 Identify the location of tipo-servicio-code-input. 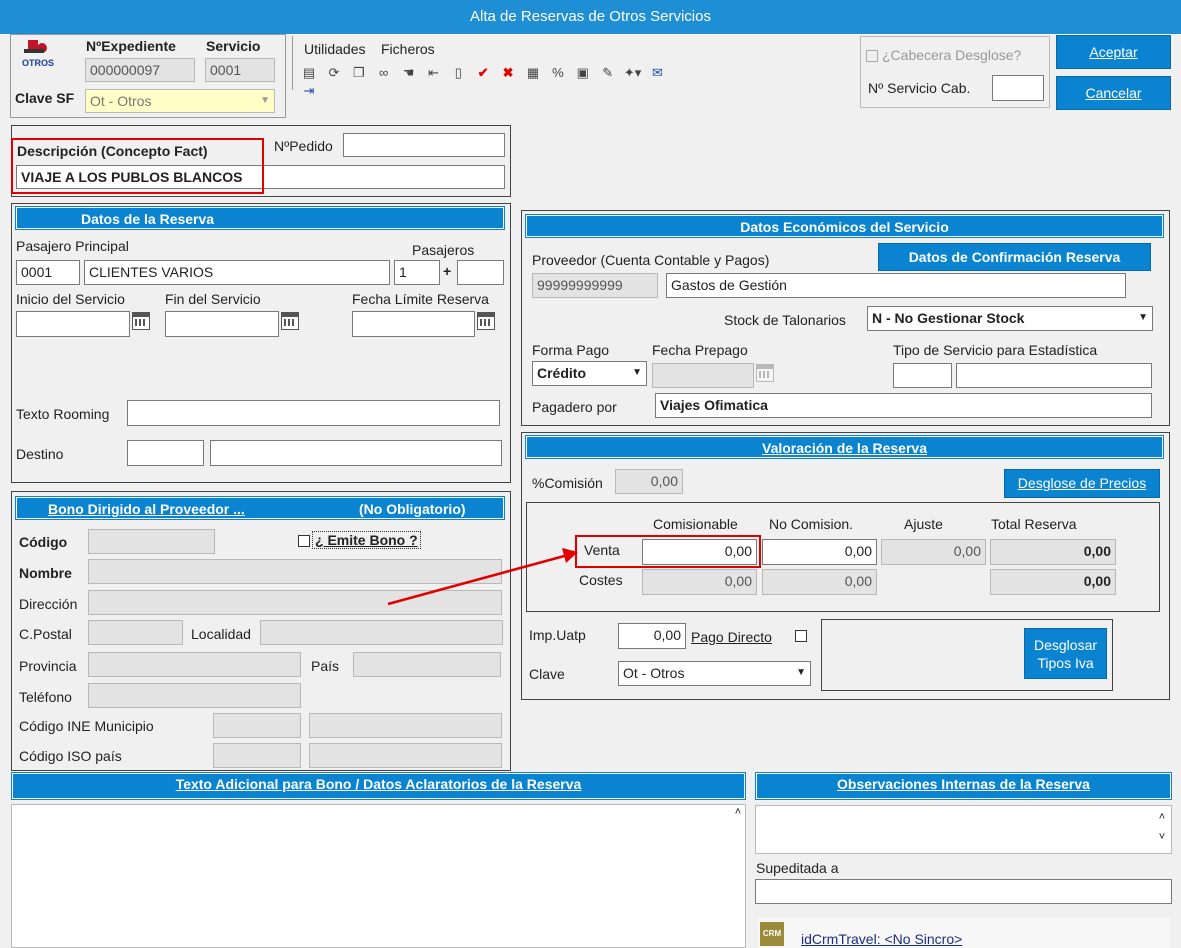
(922, 375).